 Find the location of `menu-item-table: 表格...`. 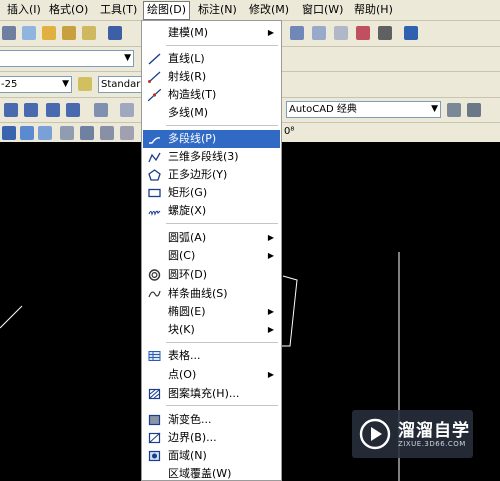

menu-item-table: 表格... is located at coordinates (211, 356).